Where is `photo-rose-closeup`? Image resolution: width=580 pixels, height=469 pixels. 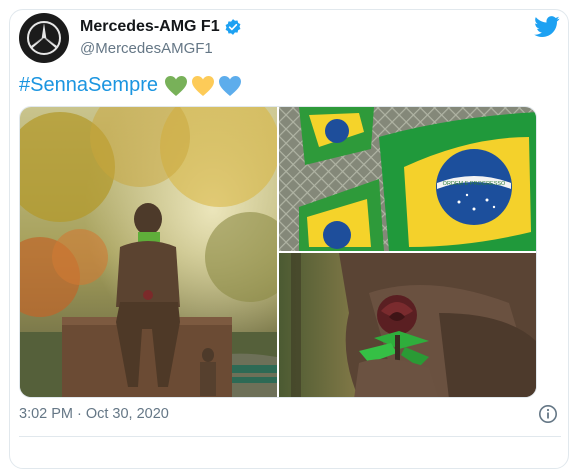
photo-rose-closeup is located at coordinates (407, 325).